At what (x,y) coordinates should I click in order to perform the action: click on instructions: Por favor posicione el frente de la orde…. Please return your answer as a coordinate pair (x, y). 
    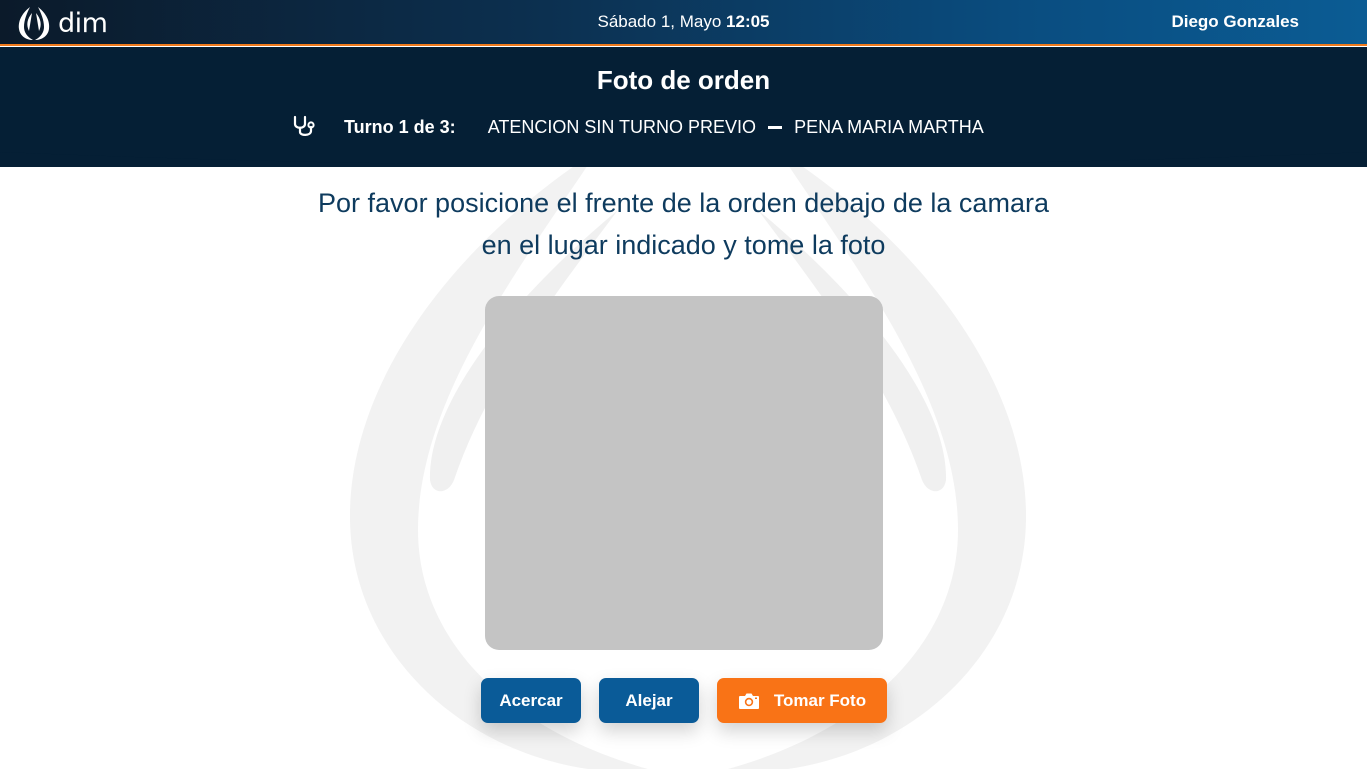
    Looking at the image, I should click on (683, 224).